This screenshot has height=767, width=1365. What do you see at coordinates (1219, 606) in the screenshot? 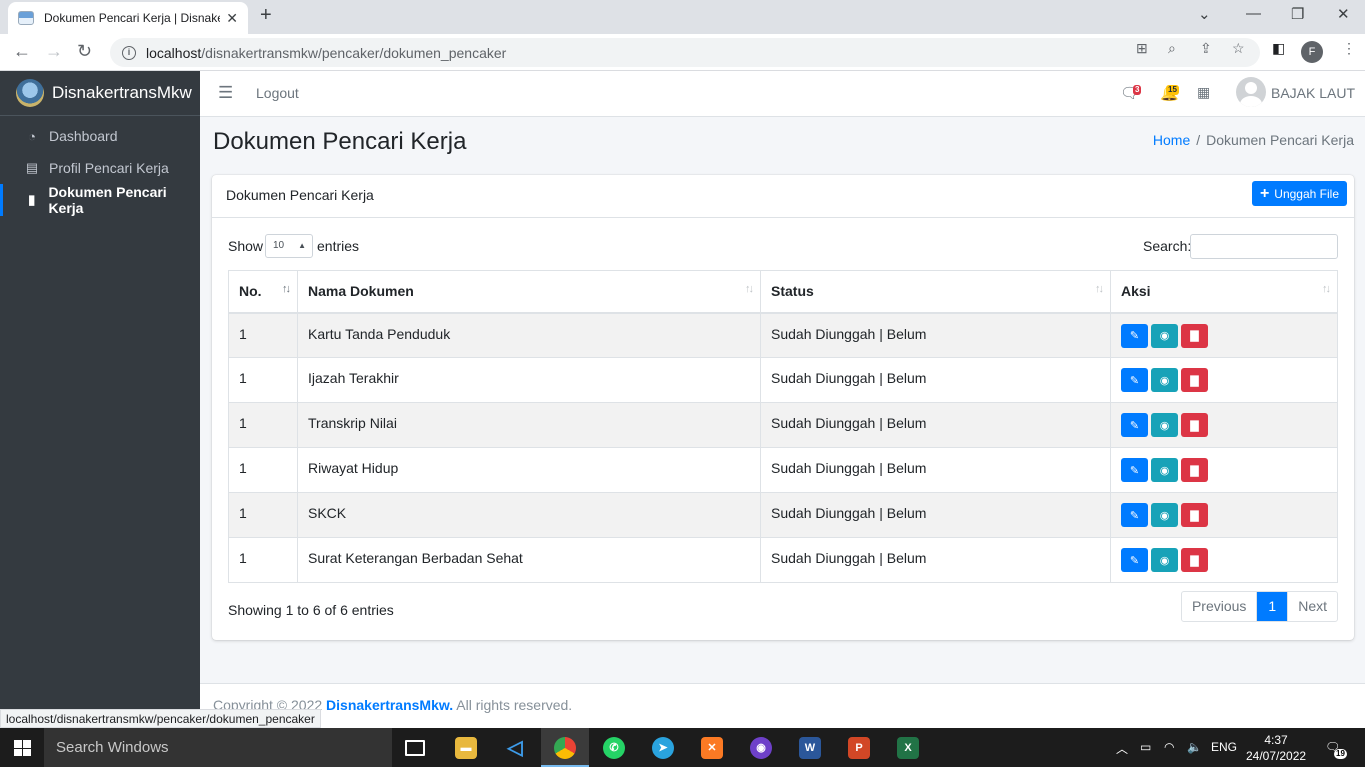
I see `previous-page-button: Previous` at bounding box center [1219, 606].